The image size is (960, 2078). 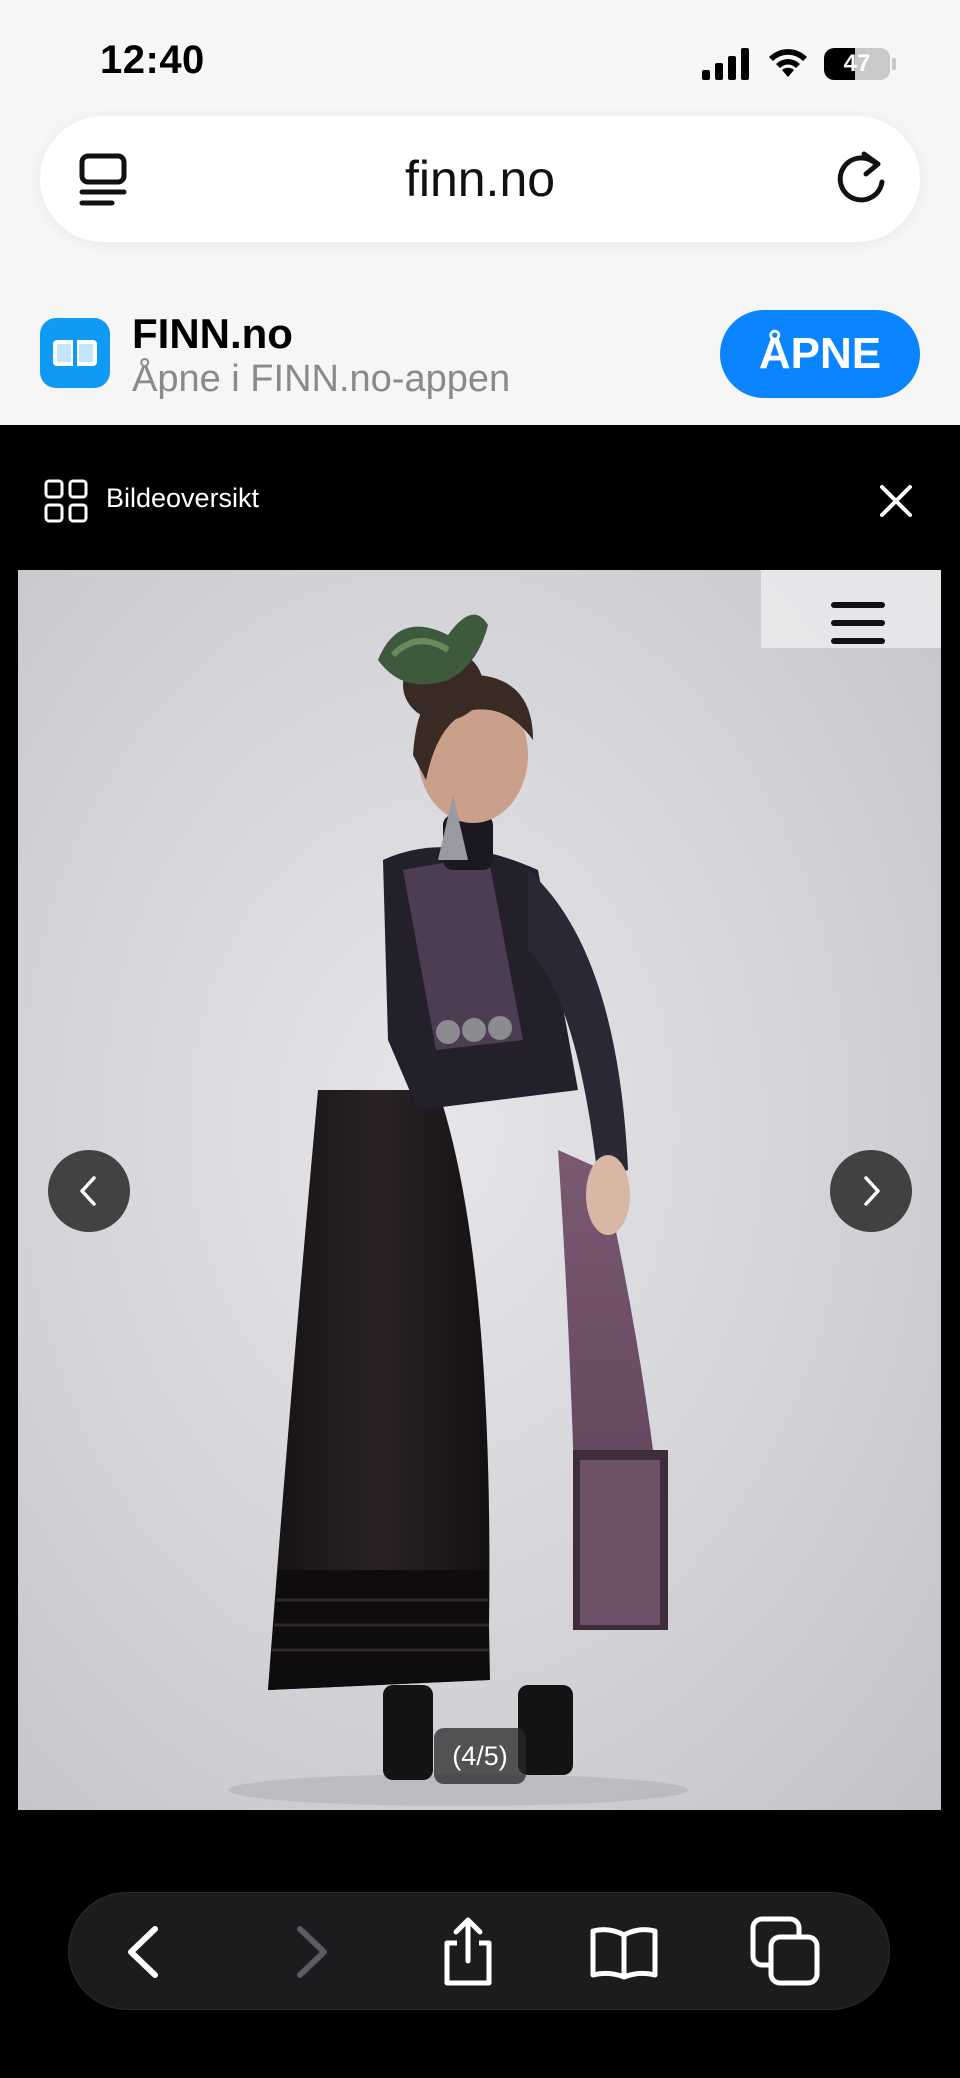 What do you see at coordinates (725, 64) in the screenshot?
I see `signal-icon` at bounding box center [725, 64].